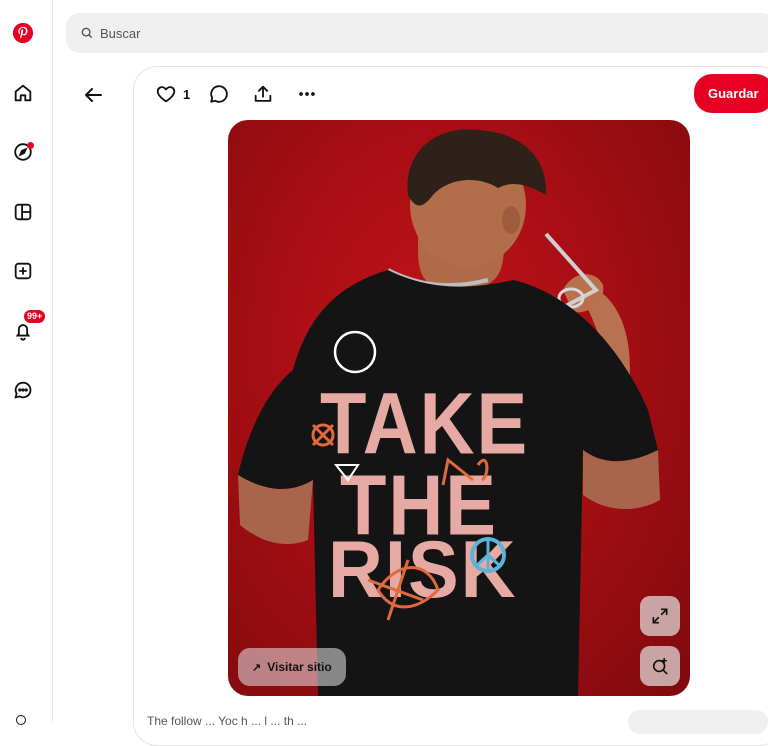  Describe the element at coordinates (23, 212) in the screenshot. I see `boards-icon` at that location.